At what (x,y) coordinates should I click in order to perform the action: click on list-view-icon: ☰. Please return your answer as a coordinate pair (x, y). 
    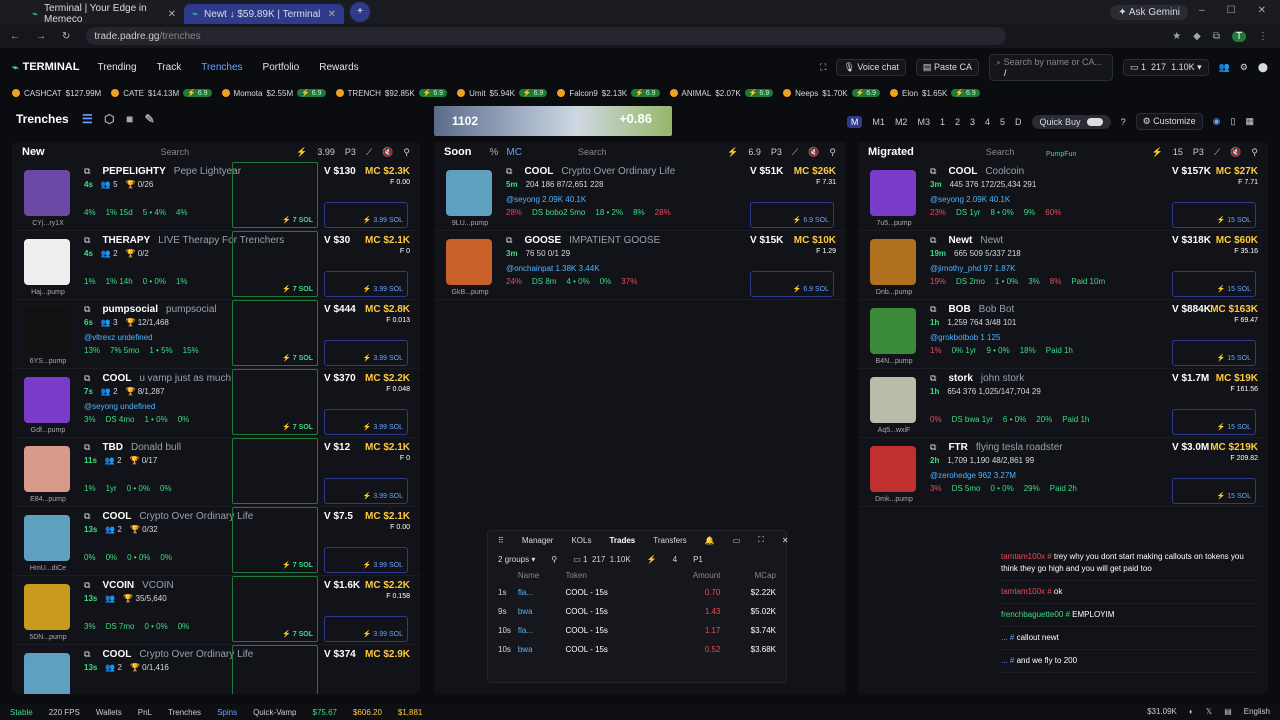
    Looking at the image, I should click on (87, 119).